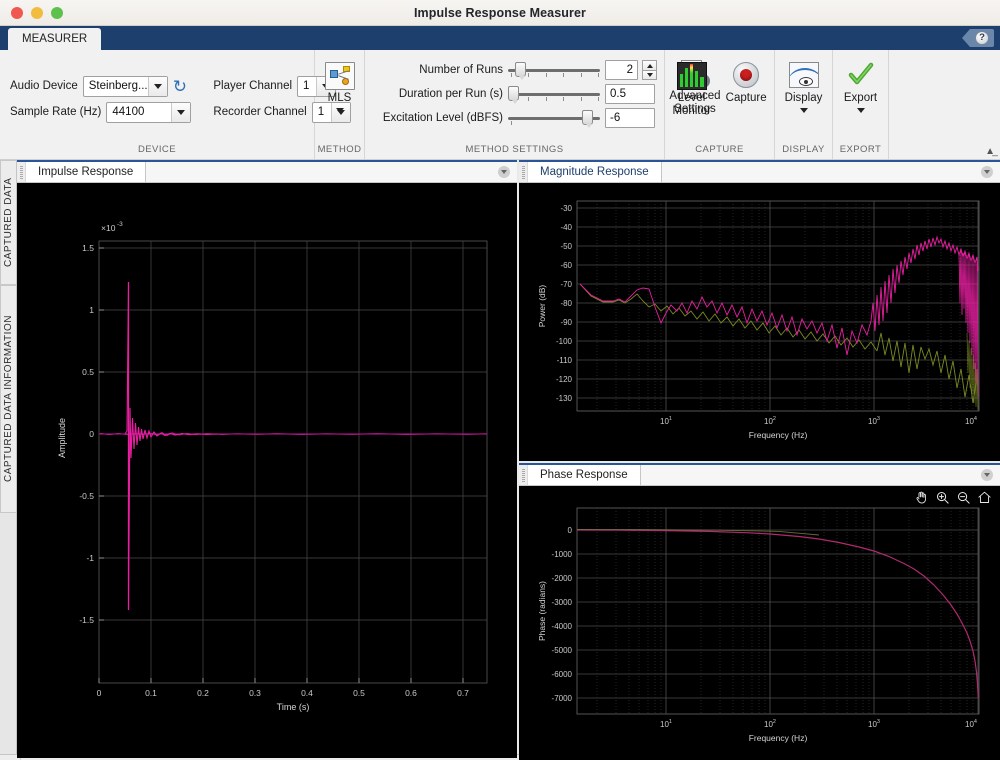  What do you see at coordinates (649, 75) in the screenshot?
I see `stepper-down-icon` at bounding box center [649, 75].